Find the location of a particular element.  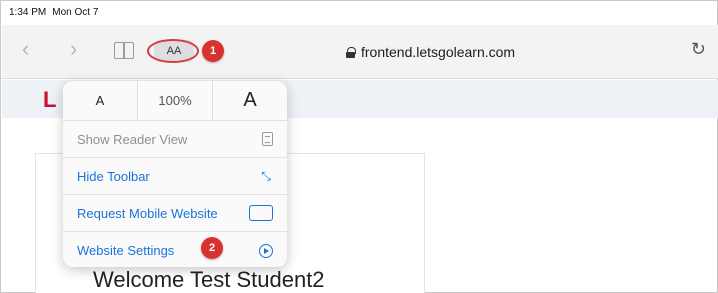

address-bar: frontend.letsgolearn.com is located at coordinates (430, 52).